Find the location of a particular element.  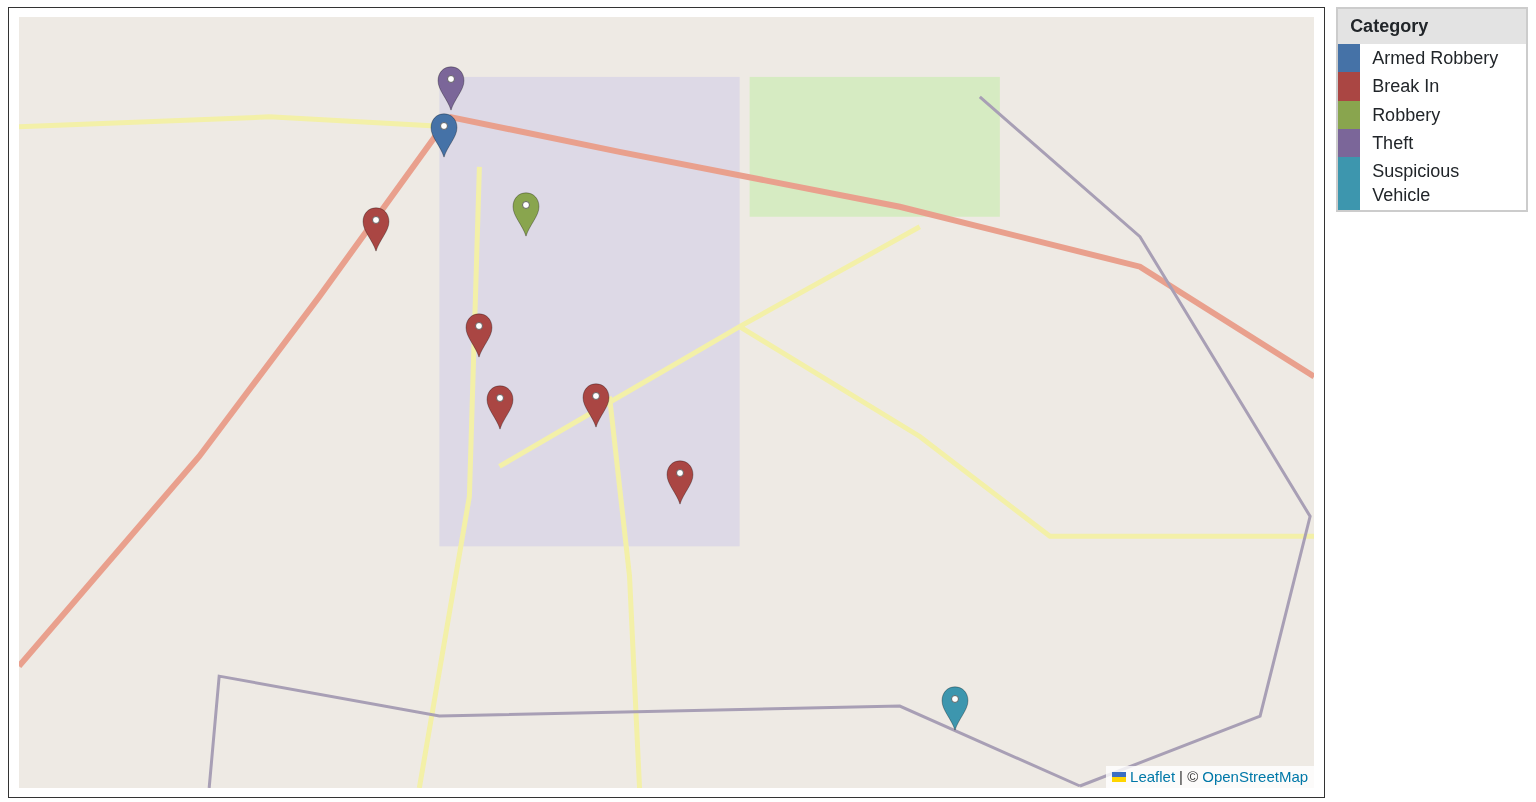

legend-label: Theft is located at coordinates (1393, 143).